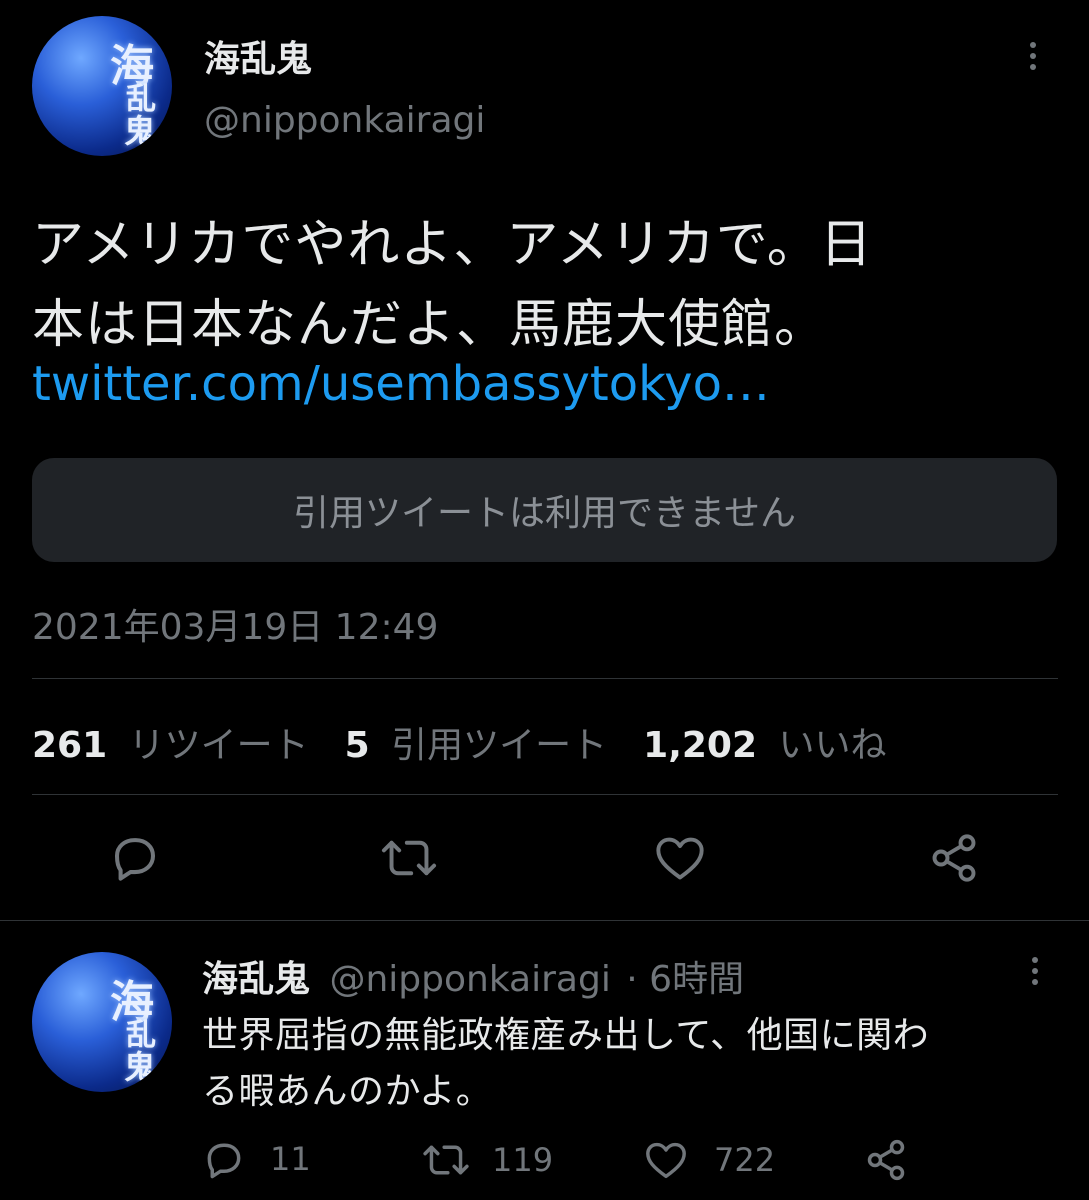 This screenshot has width=1089, height=1200. What do you see at coordinates (700, 745) in the screenshot?
I see `like-count: 1,202` at bounding box center [700, 745].